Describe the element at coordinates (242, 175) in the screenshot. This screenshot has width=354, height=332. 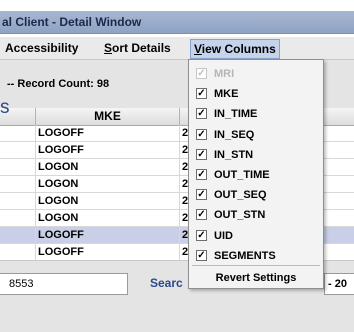
I see `view-column-label: OUT_TIME` at that location.